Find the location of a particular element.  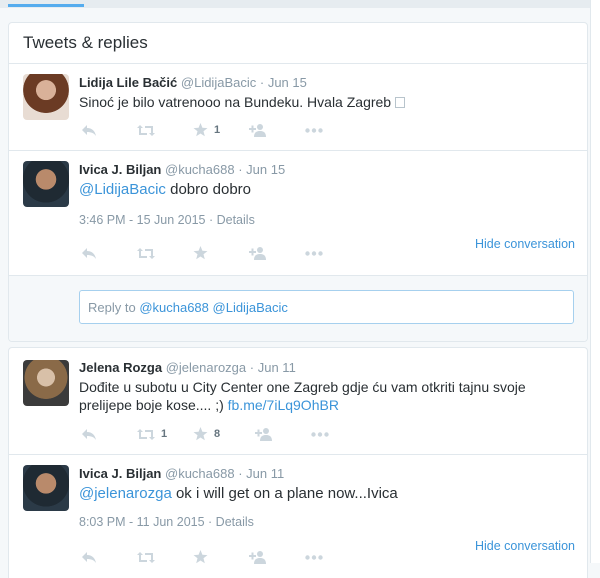

tweet-actions is located at coordinates (221, 253).